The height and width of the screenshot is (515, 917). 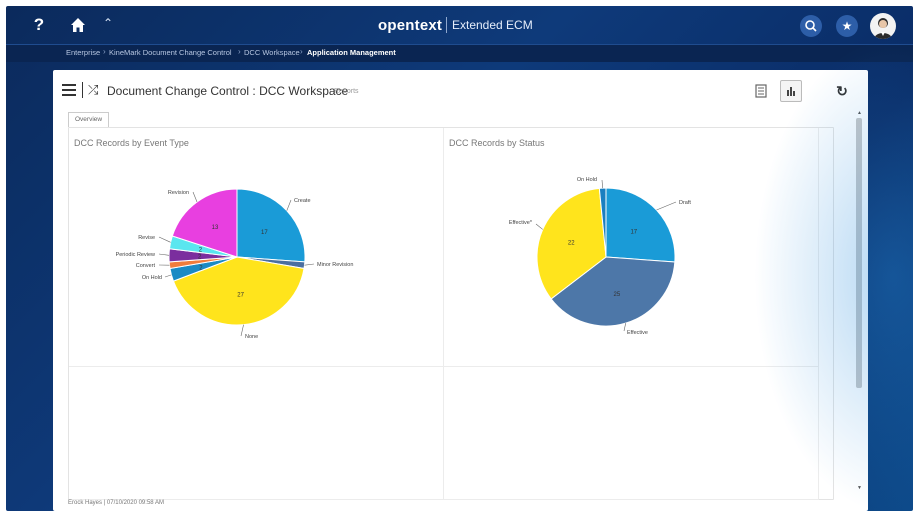 What do you see at coordinates (521, 223) in the screenshot?
I see `pie-category-label: Effective*` at bounding box center [521, 223].